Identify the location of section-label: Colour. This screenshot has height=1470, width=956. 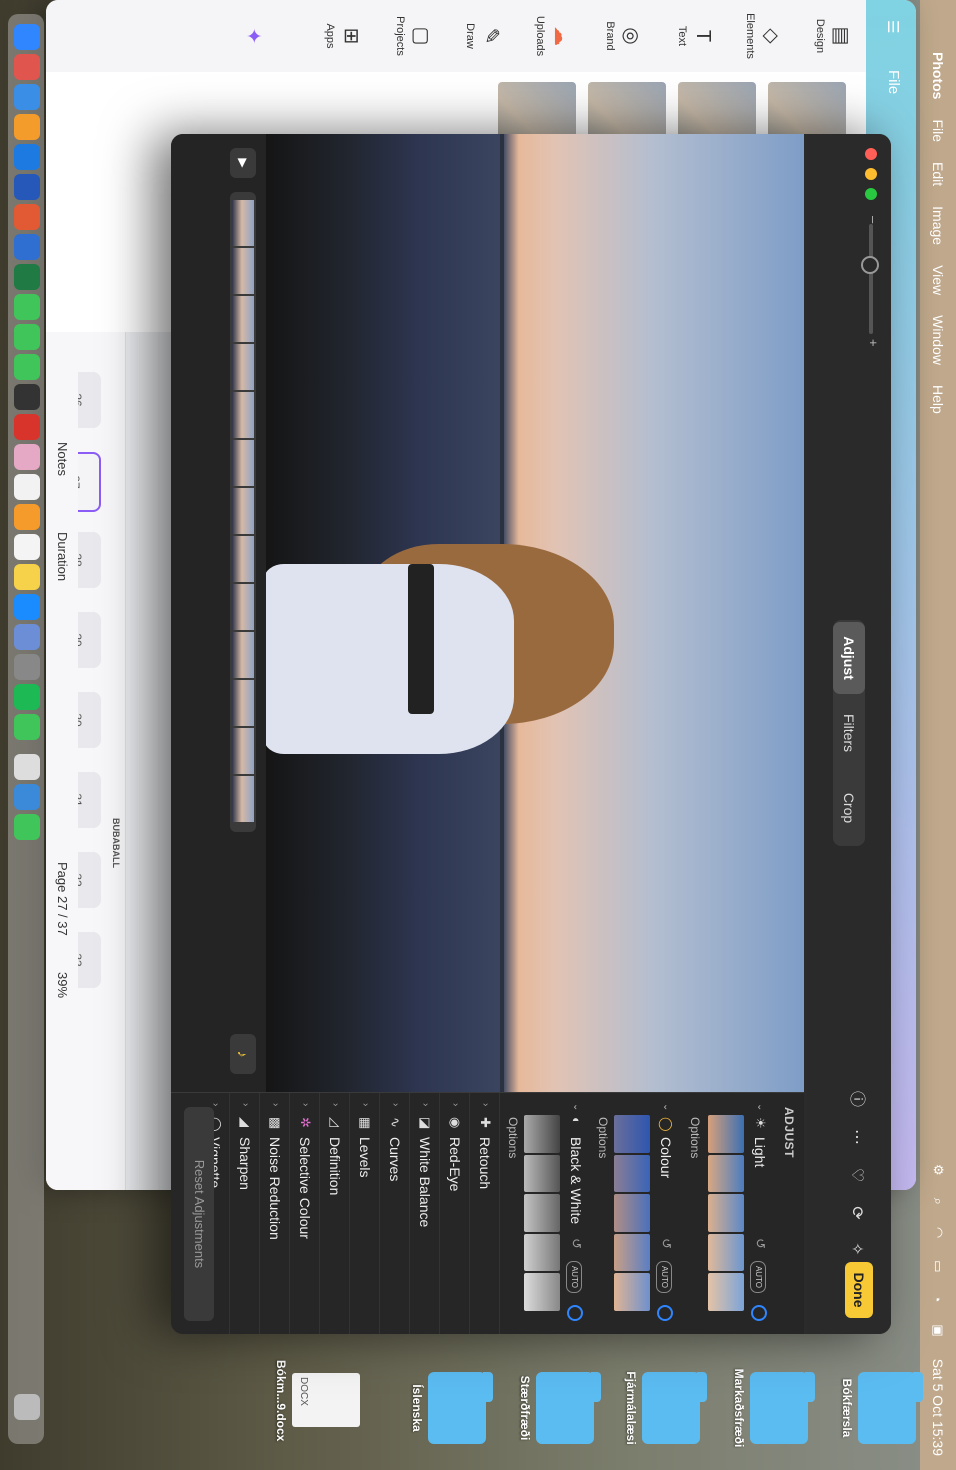
(666, 1157).